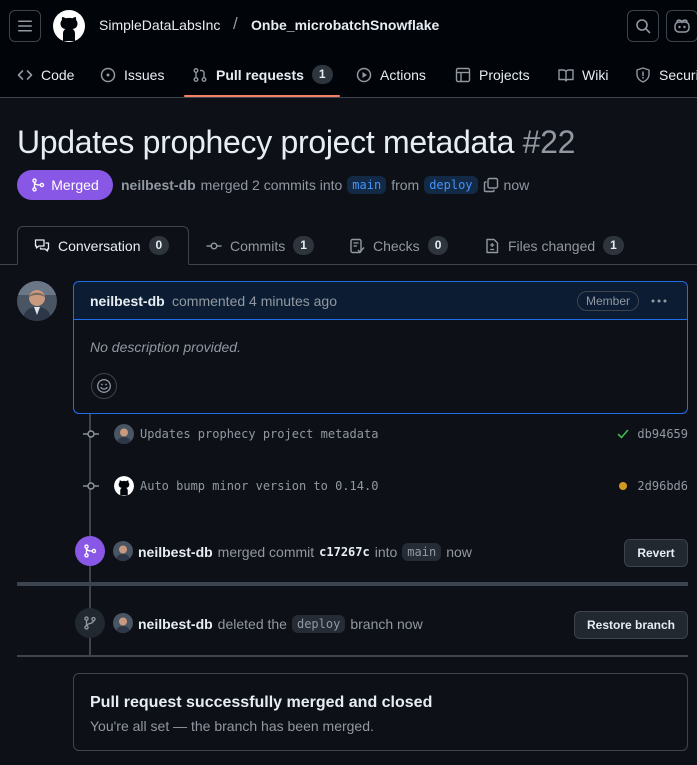 This screenshot has height=765, width=697. What do you see at coordinates (422, 552) in the screenshot?
I see `merge-branch: main` at bounding box center [422, 552].